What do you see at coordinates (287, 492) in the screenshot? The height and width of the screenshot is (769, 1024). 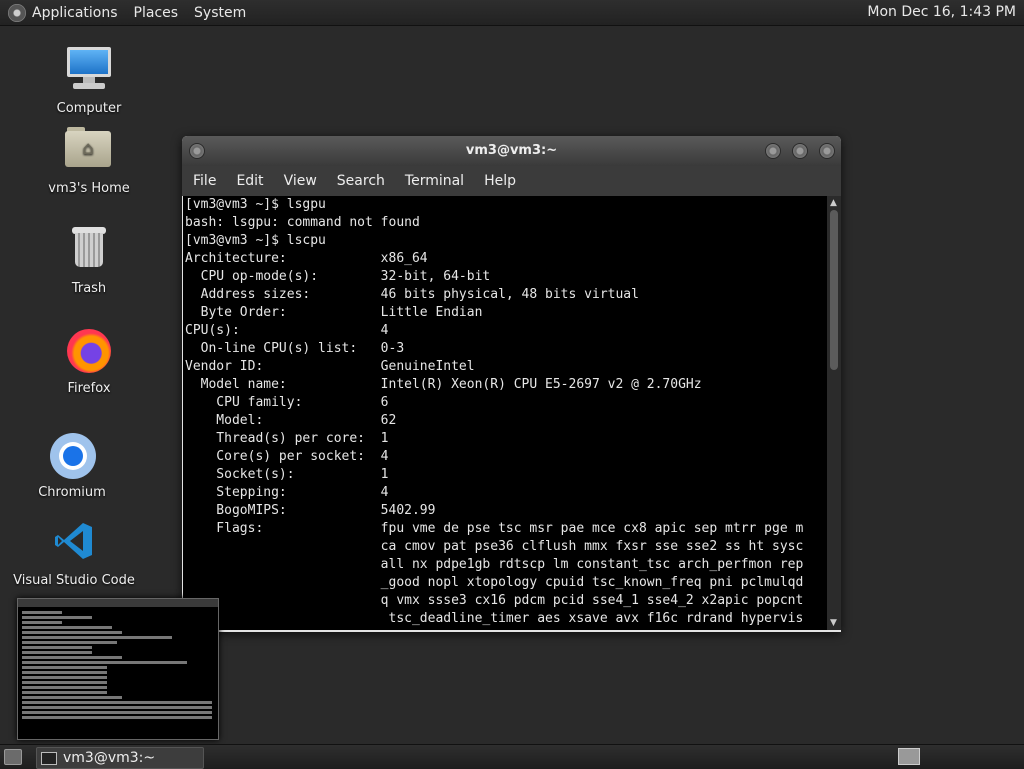 I see `terminal-line: Stepping: 4` at bounding box center [287, 492].